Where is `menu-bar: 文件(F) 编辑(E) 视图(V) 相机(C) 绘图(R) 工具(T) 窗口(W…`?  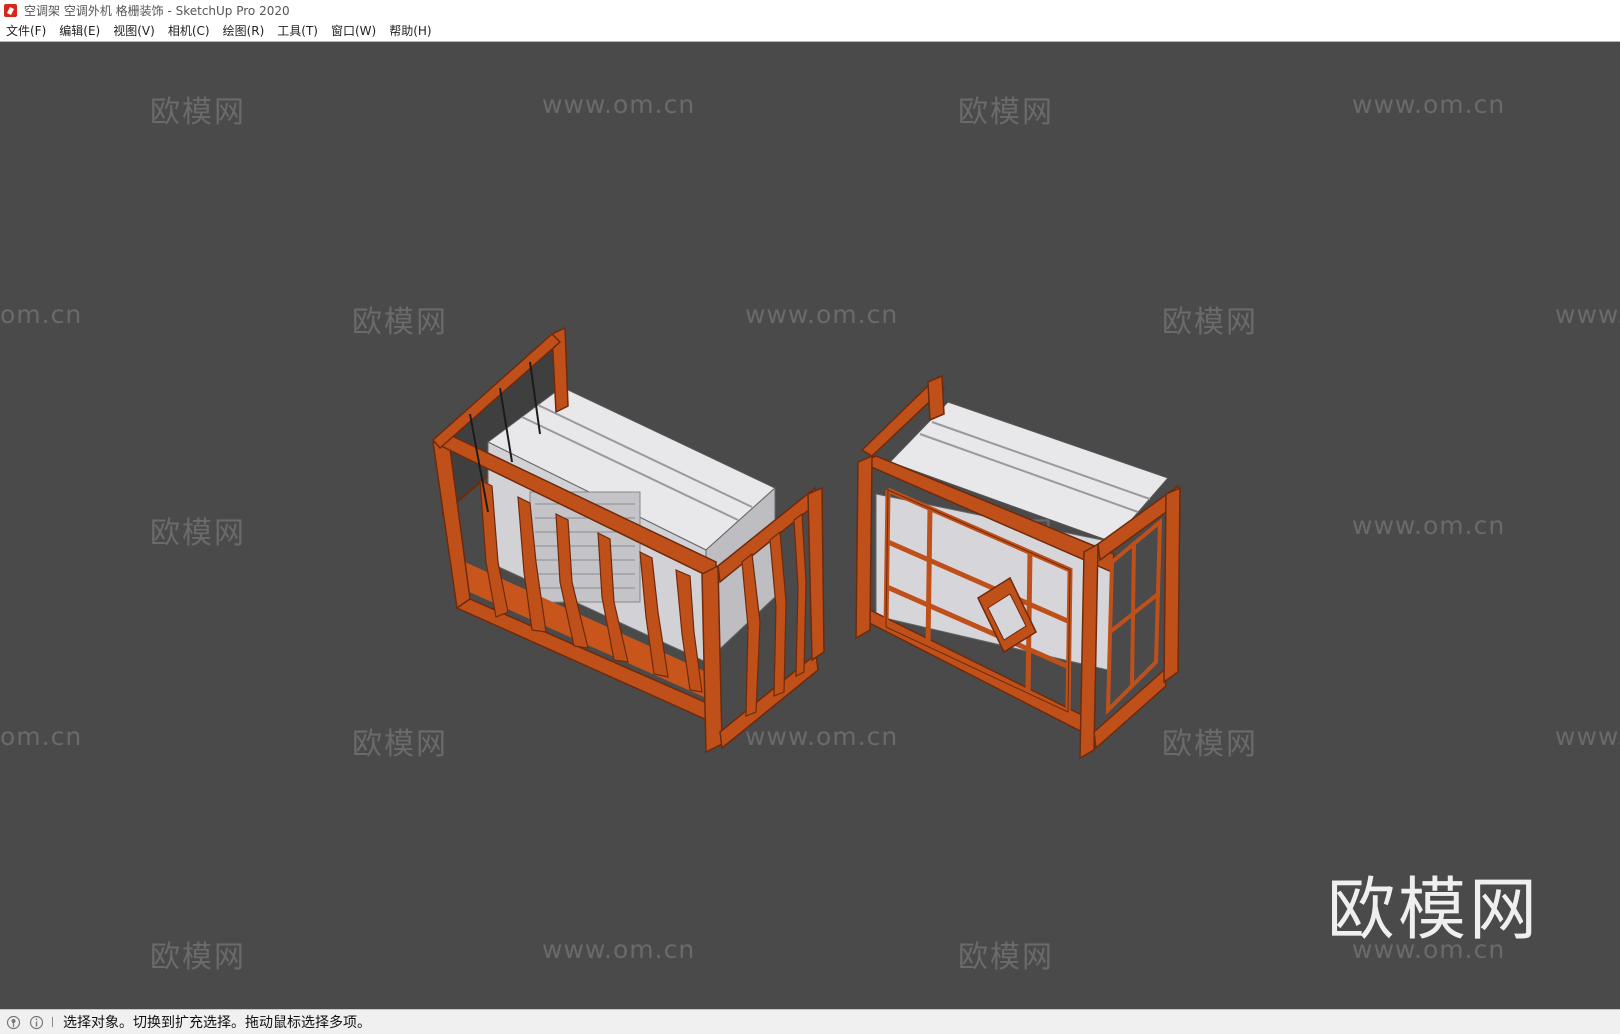
menu-bar: 文件(F) 编辑(E) 视图(V) 相机(C) 绘图(R) 工具(T) 窗口(W… is located at coordinates (810, 31).